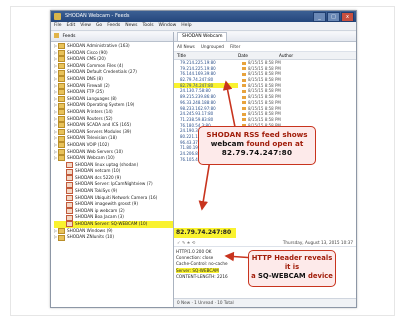  I want to click on http-header-line: Server: SQ-WEBCAM, so click(197, 270).